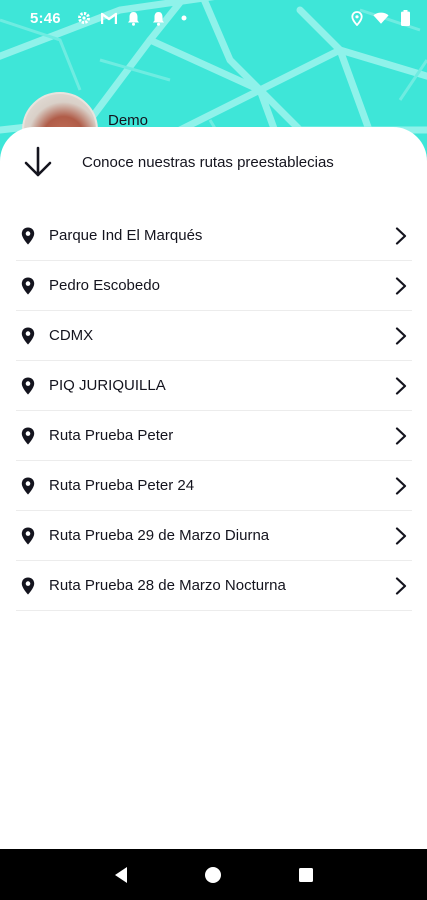  What do you see at coordinates (71, 335) in the screenshot?
I see `route-label: CDMX` at bounding box center [71, 335].